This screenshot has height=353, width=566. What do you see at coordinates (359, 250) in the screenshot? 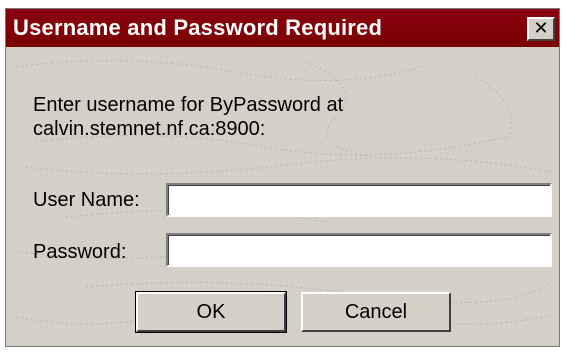
I see `password-field` at bounding box center [359, 250].